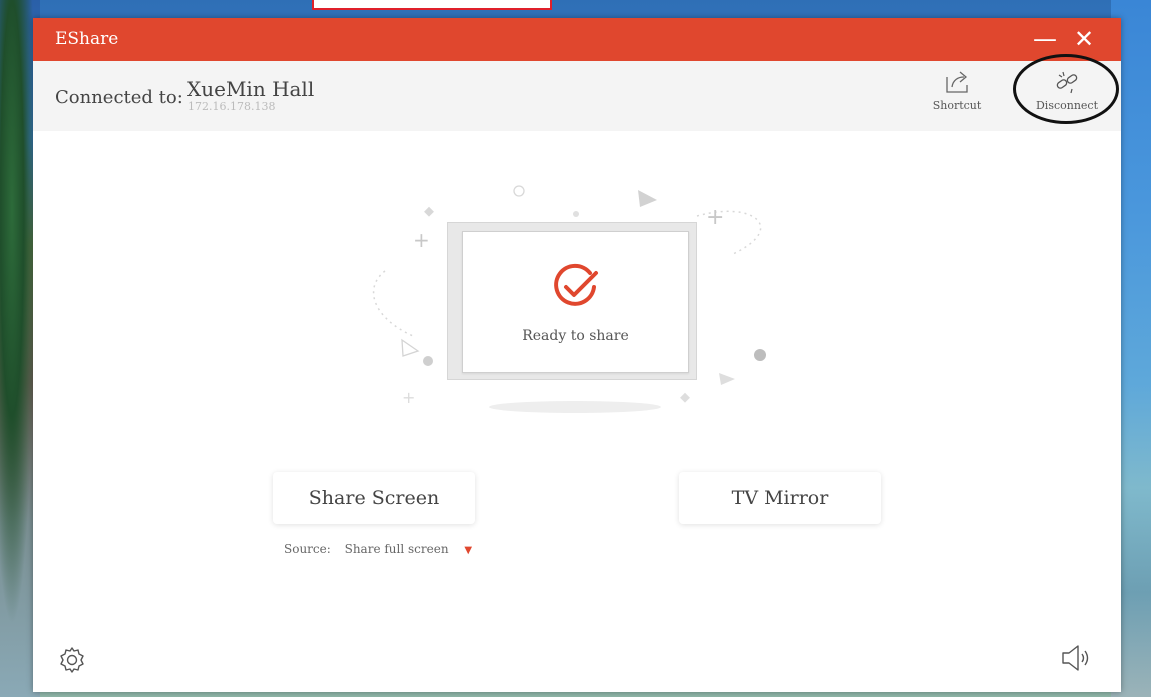 Image resolution: width=1151 pixels, height=697 pixels. What do you see at coordinates (575, 336) in the screenshot?
I see `status-text: Ready to share` at bounding box center [575, 336].